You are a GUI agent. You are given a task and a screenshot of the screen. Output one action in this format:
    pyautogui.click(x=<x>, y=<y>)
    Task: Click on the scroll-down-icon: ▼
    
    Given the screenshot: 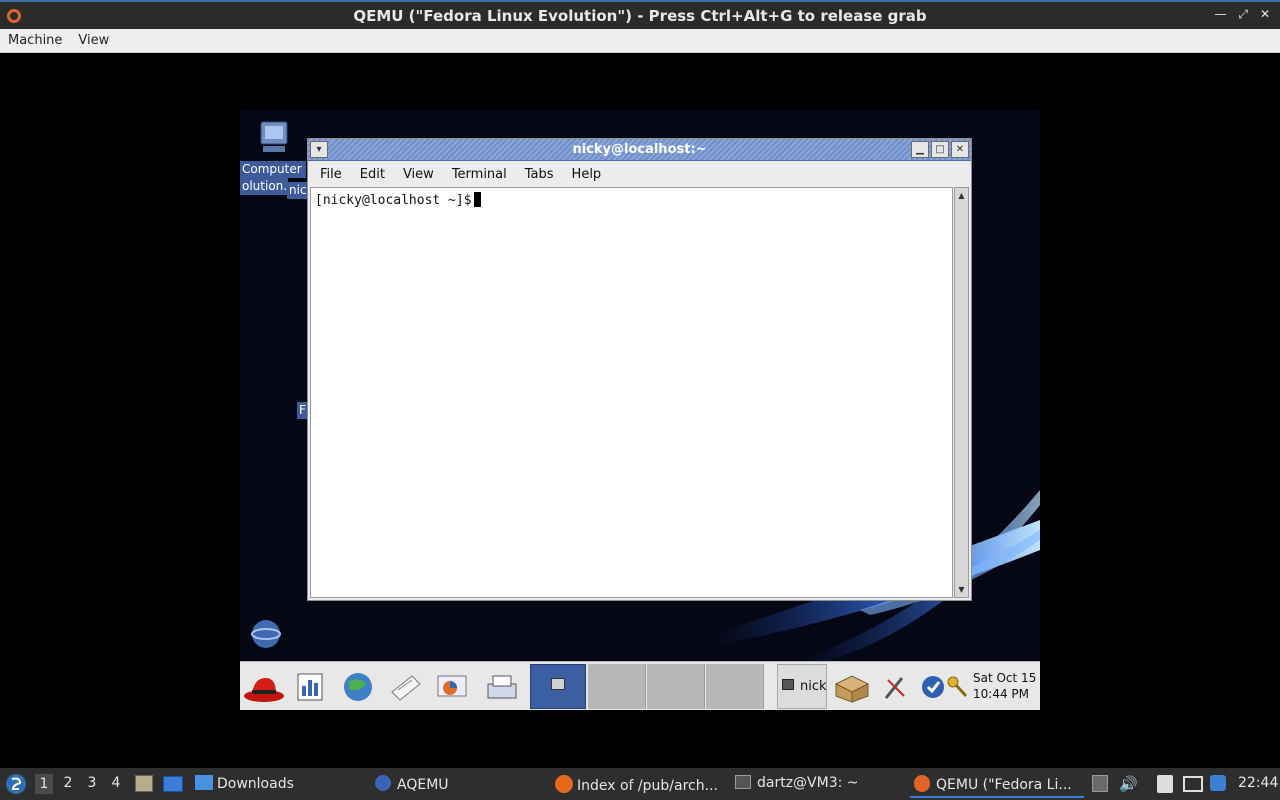 What is the action you would take?
    pyautogui.click(x=961, y=589)
    